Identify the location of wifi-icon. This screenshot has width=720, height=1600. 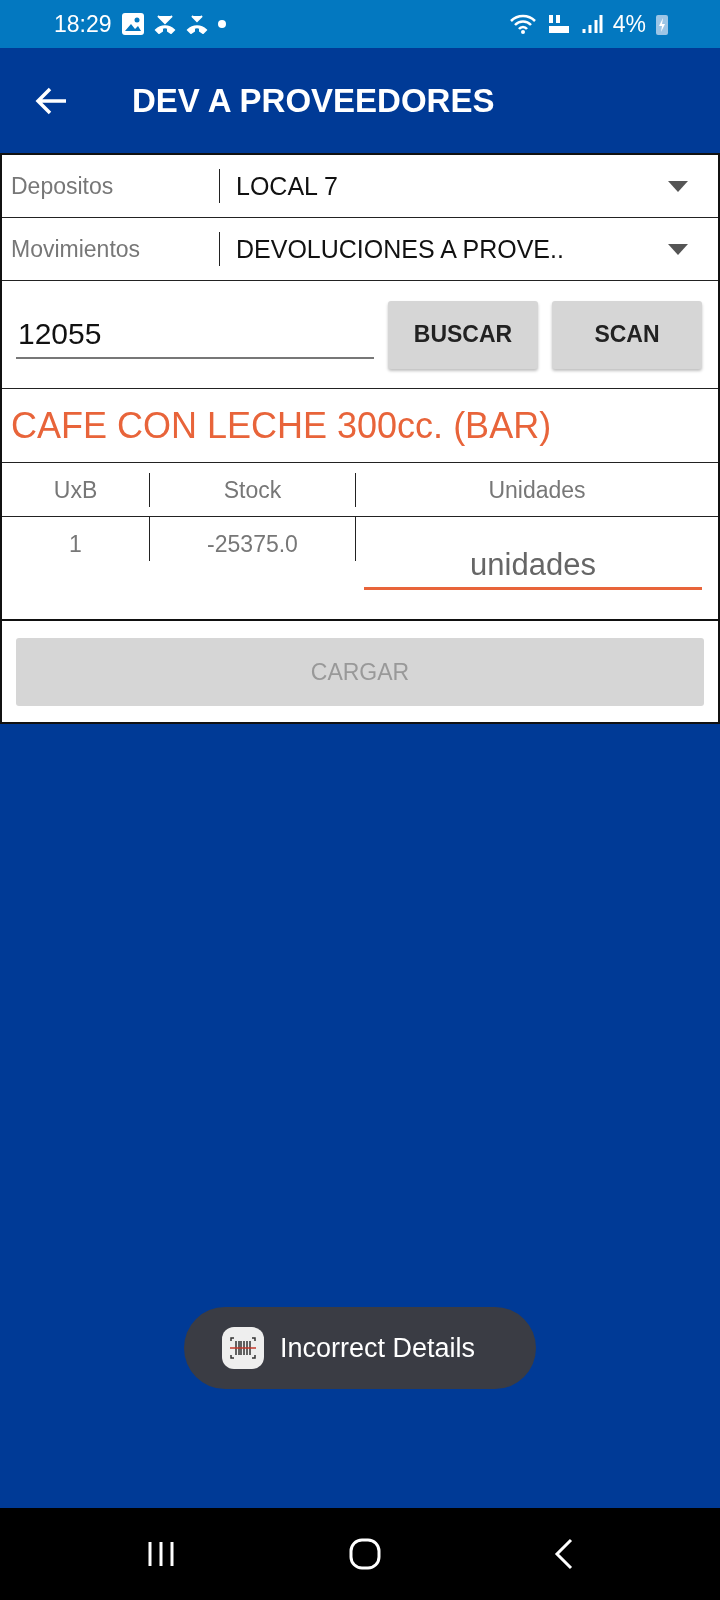
(522, 24).